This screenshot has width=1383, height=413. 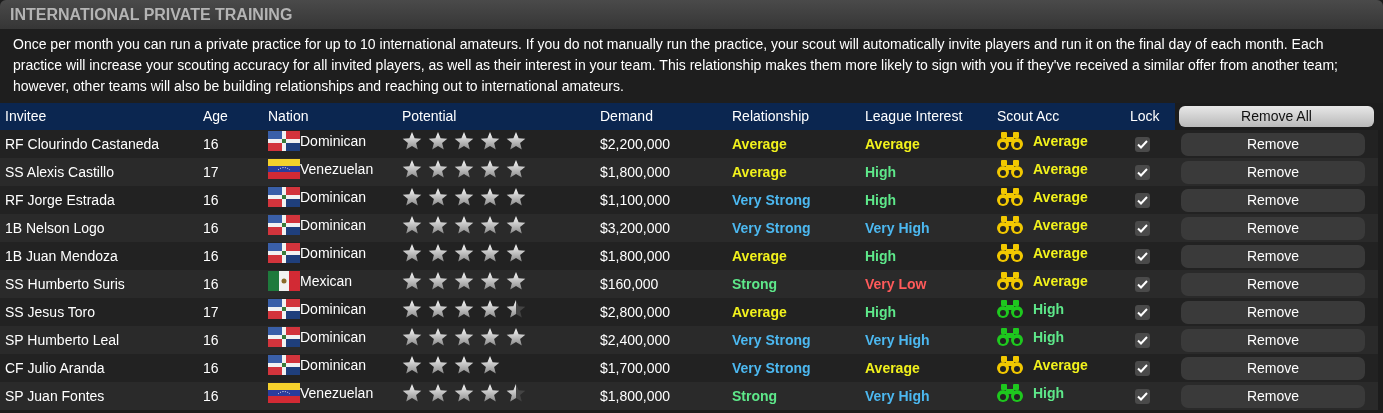 I want to click on demand-value: $2,200,000, so click(x=635, y=143).